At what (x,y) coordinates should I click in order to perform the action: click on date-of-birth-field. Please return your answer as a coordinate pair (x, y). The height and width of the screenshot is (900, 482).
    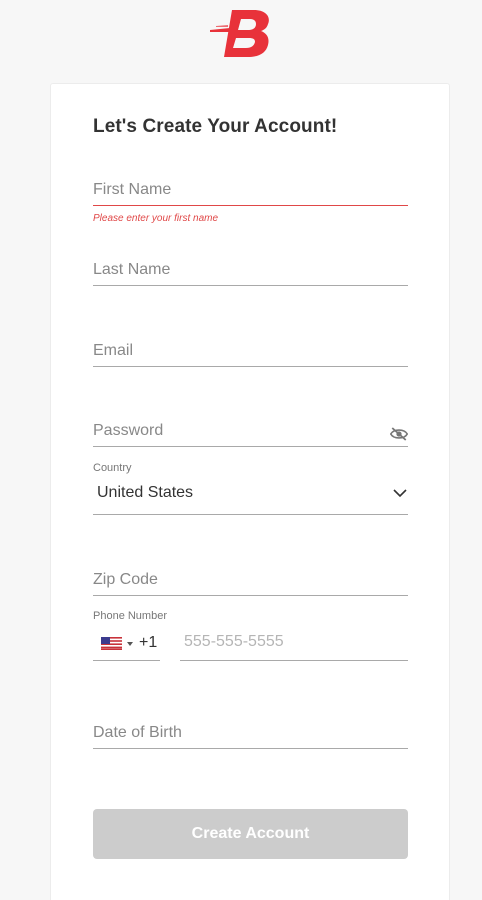
    Looking at the image, I should click on (250, 733).